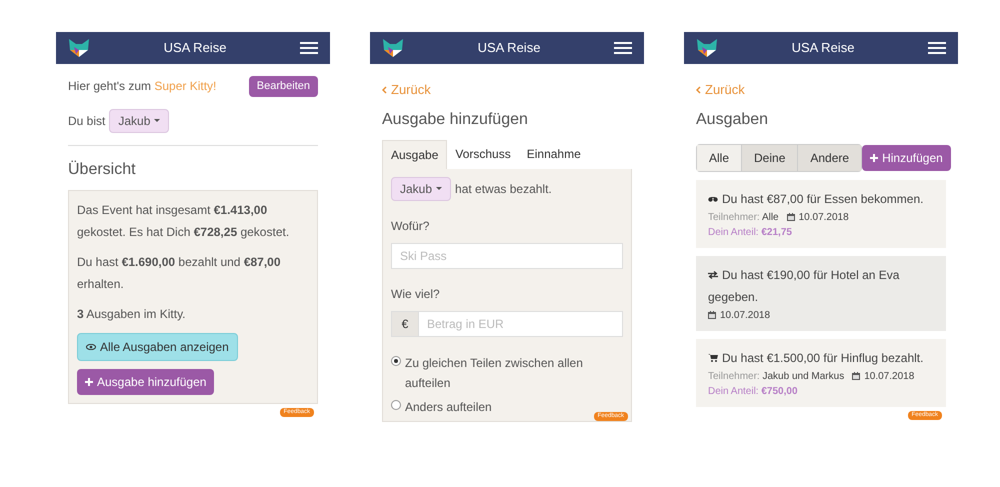 Image resolution: width=1000 pixels, height=487 pixels. Describe the element at coordinates (733, 120) in the screenshot. I see `page-heading: Ausgaben` at that location.